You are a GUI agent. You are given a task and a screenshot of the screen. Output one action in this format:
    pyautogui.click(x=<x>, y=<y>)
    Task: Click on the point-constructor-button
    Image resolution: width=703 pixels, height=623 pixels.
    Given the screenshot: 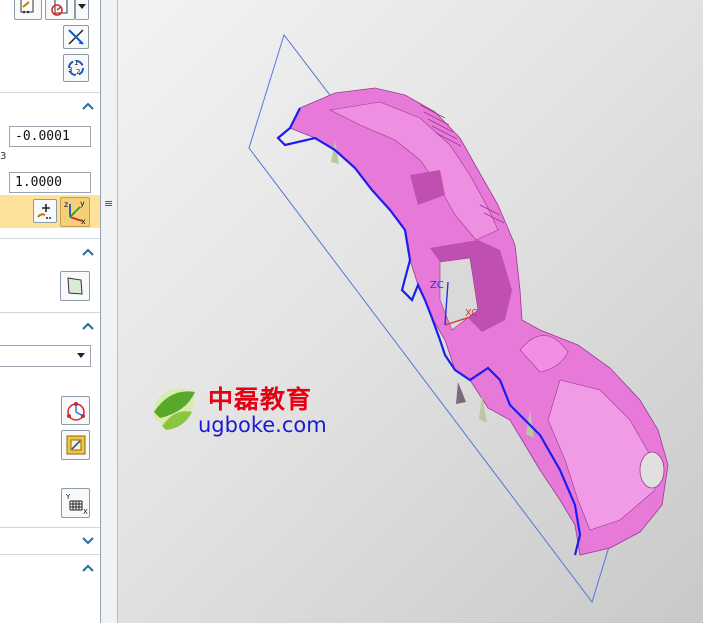 What is the action you would take?
    pyautogui.click(x=75, y=410)
    